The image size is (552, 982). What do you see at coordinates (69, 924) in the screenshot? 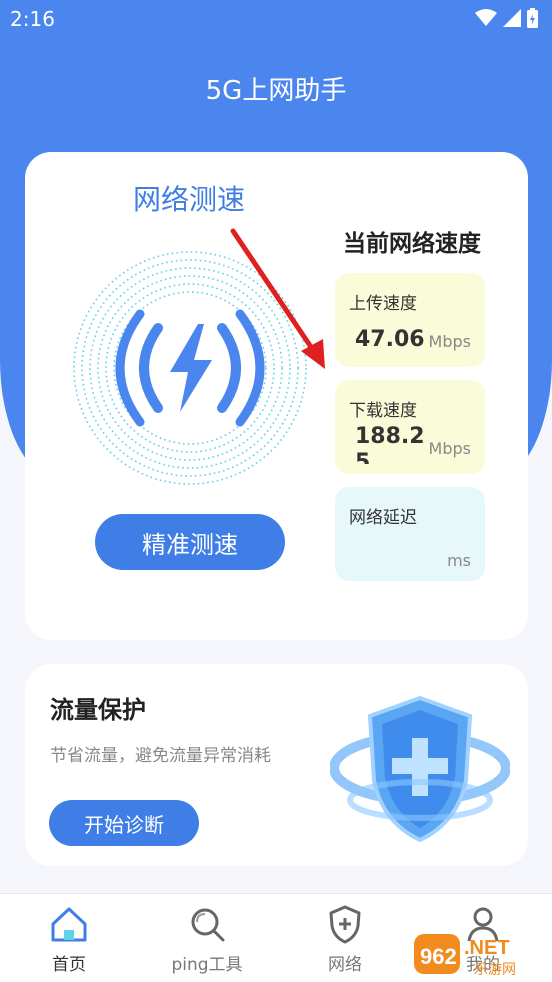
I see `home-icon` at bounding box center [69, 924].